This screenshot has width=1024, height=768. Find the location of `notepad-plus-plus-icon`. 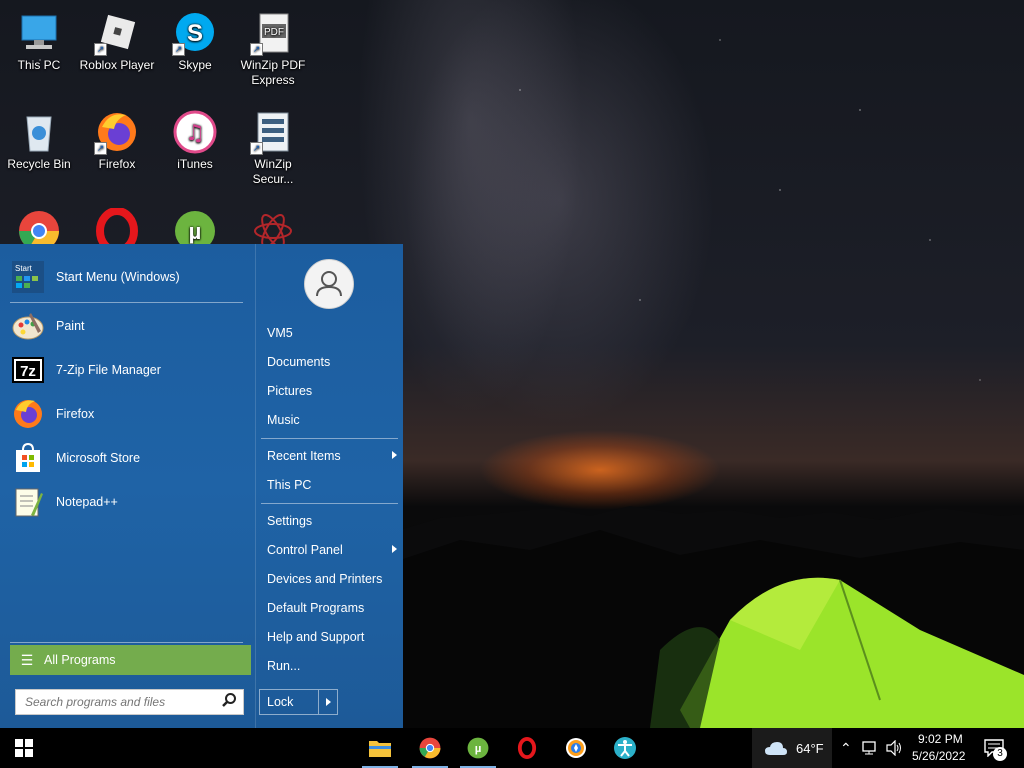

notepad-plus-plus-icon is located at coordinates (28, 502).